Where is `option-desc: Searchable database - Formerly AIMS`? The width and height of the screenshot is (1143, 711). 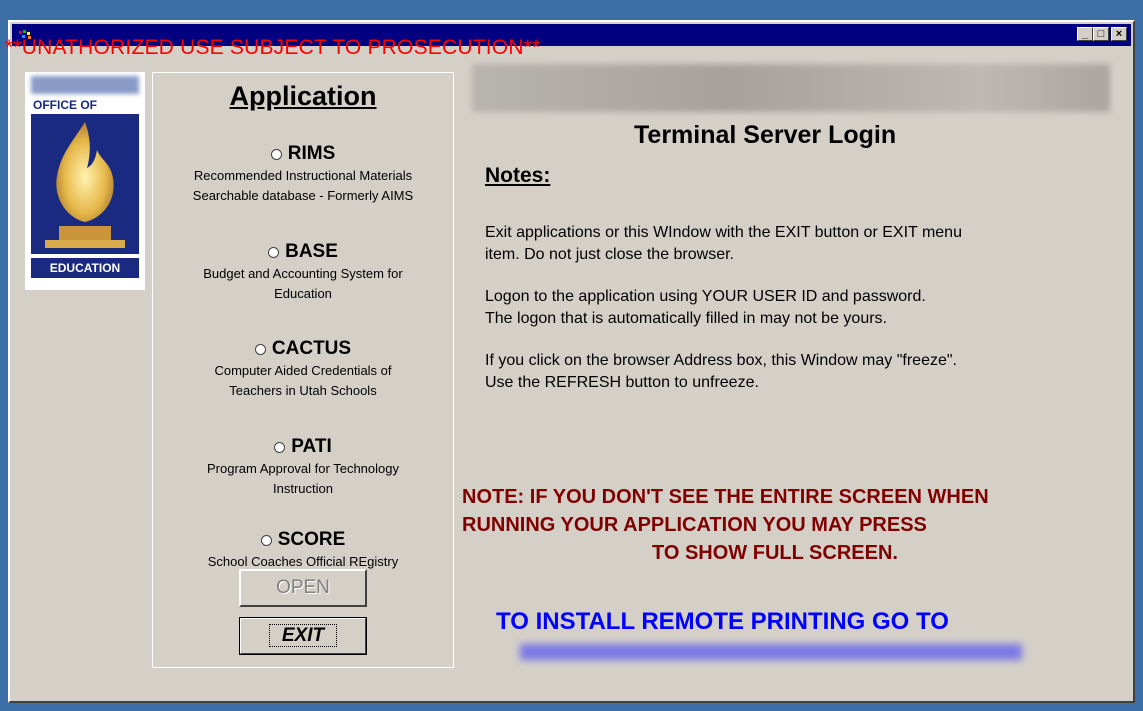 option-desc: Searchable database - Formerly AIMS is located at coordinates (303, 195).